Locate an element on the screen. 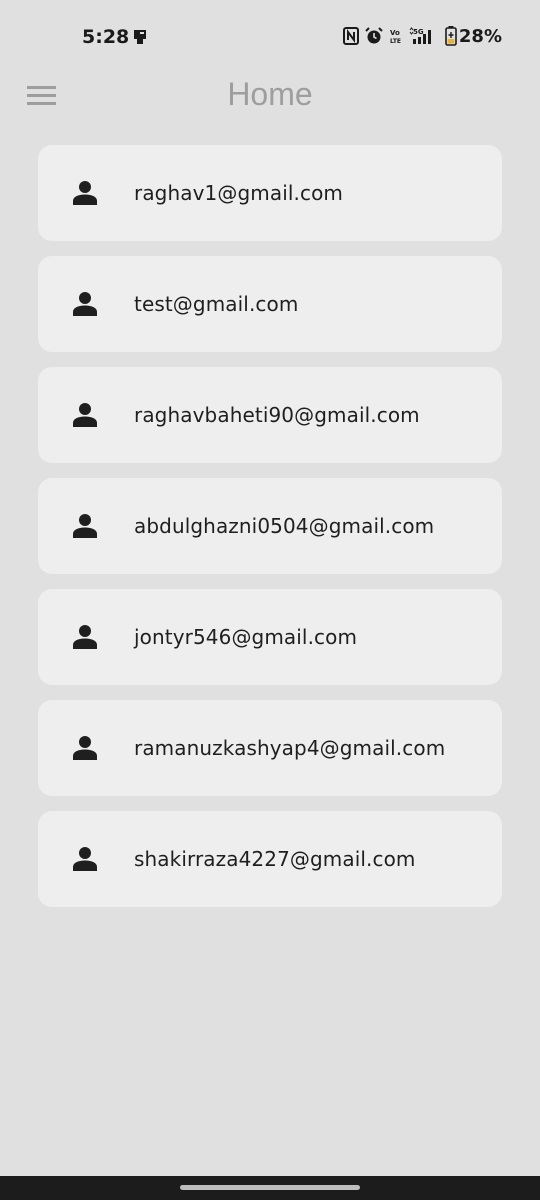 This screenshot has width=540, height=1200. volte-icon: Vo LTE is located at coordinates (395, 37).